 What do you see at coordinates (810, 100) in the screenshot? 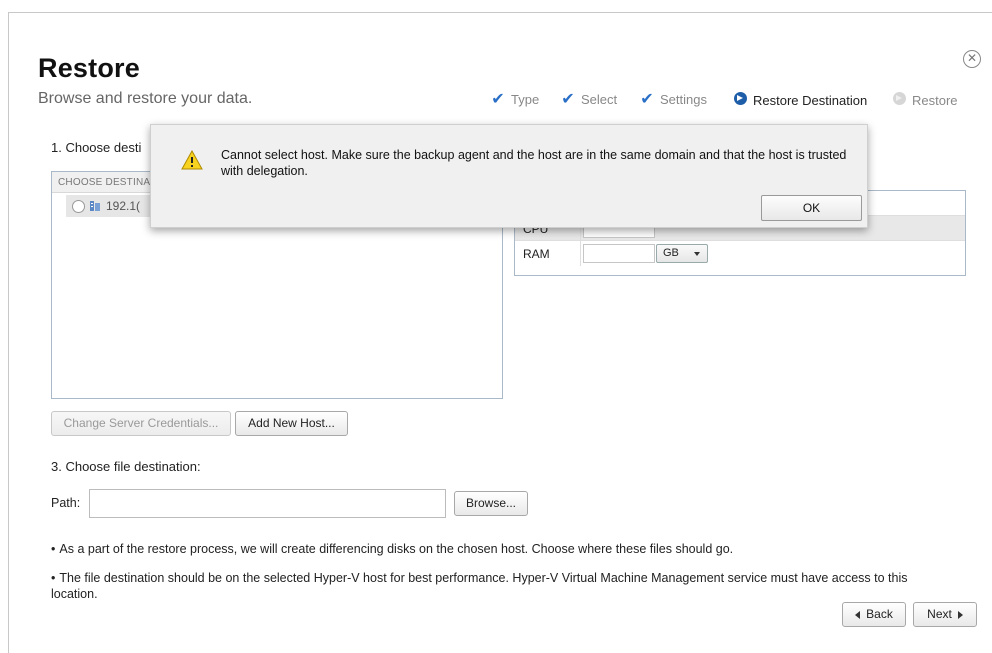
I see `step-label: Restore Destination` at bounding box center [810, 100].